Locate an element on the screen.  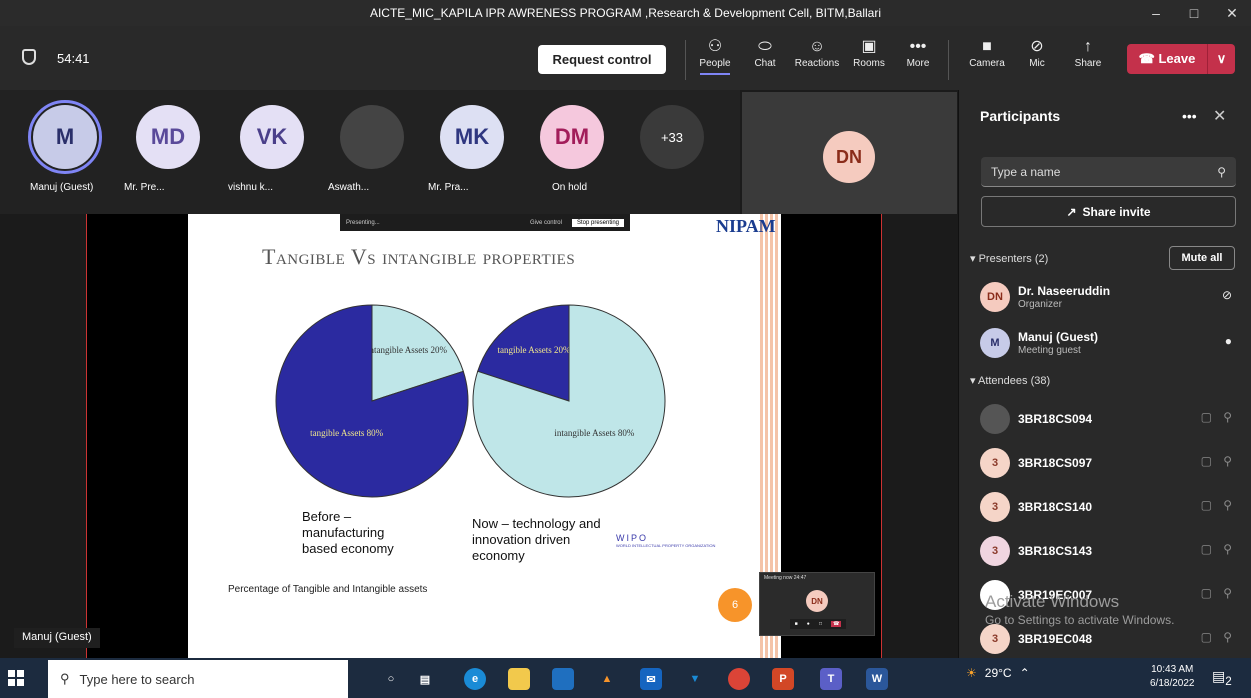
page-number: 6 is located at coordinates (735, 605).